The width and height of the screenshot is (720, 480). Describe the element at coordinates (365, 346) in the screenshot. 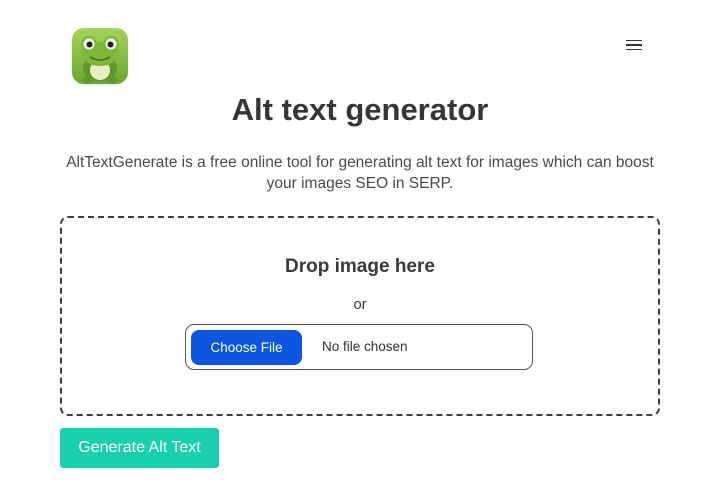

I see `file-status-text: No file chosen` at that location.